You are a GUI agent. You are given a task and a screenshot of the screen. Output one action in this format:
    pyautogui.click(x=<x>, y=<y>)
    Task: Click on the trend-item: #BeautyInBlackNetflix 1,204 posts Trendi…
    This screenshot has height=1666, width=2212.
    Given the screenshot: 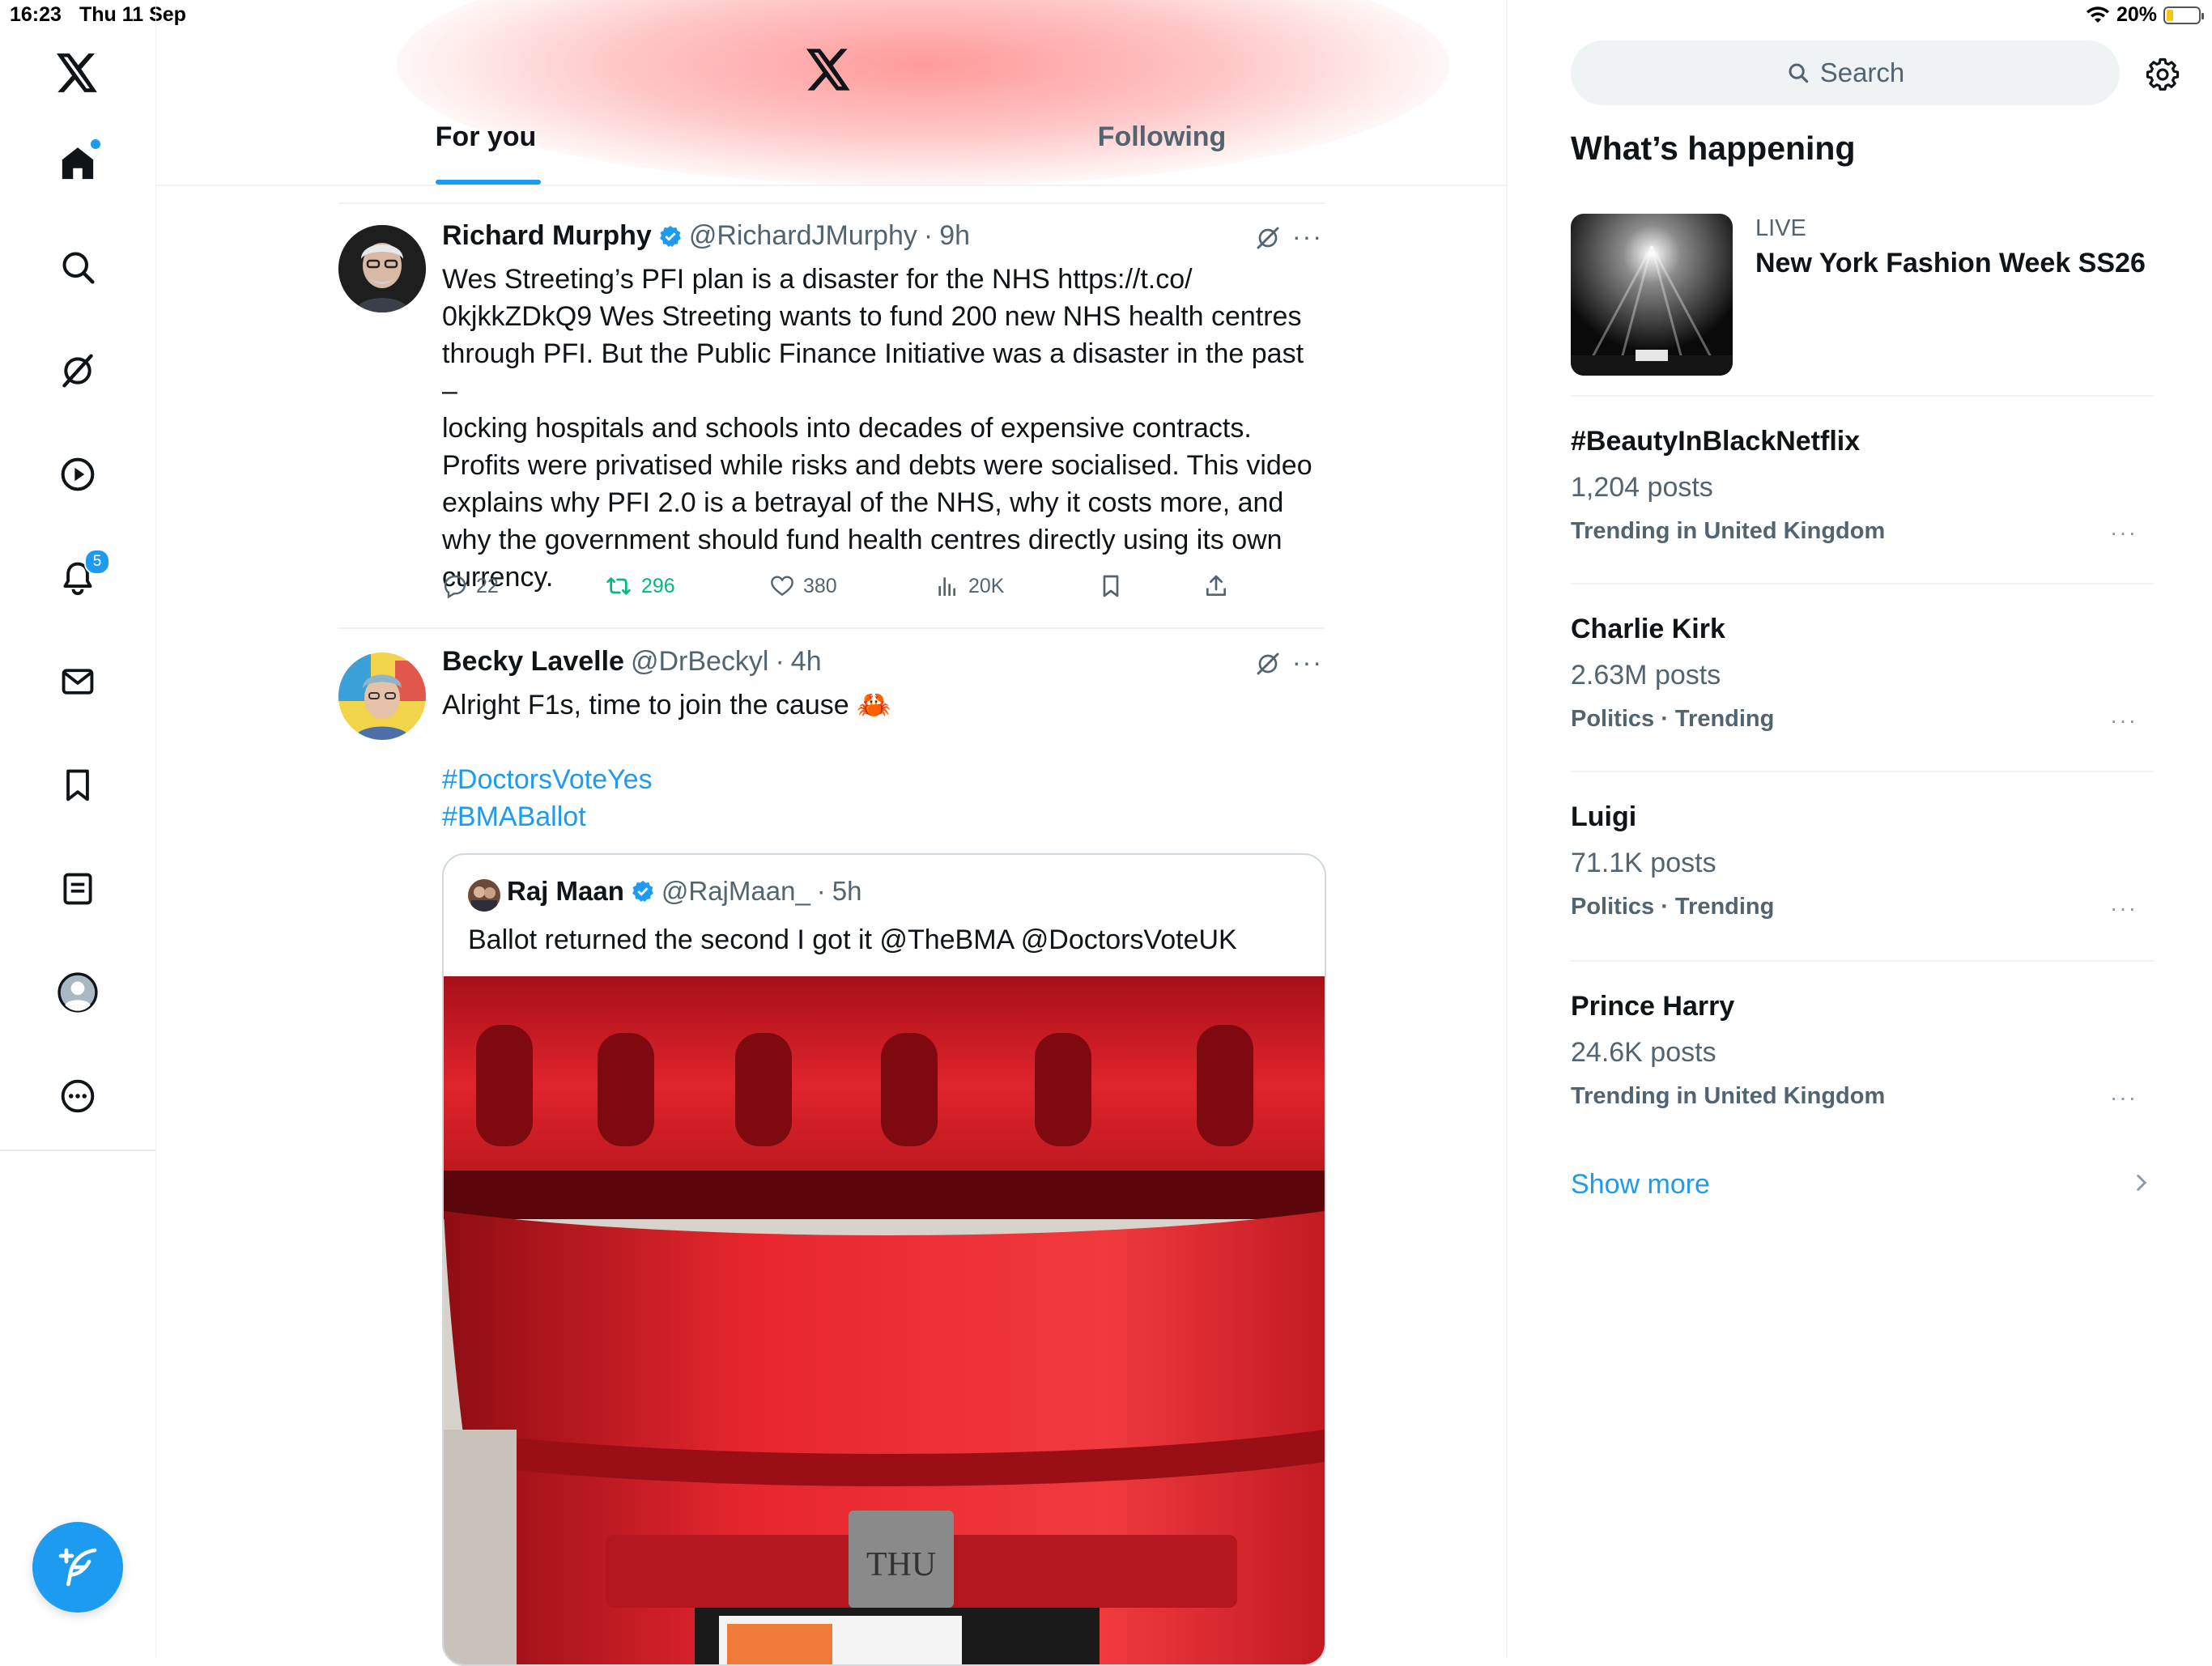 What is the action you would take?
    pyautogui.click(x=1863, y=485)
    